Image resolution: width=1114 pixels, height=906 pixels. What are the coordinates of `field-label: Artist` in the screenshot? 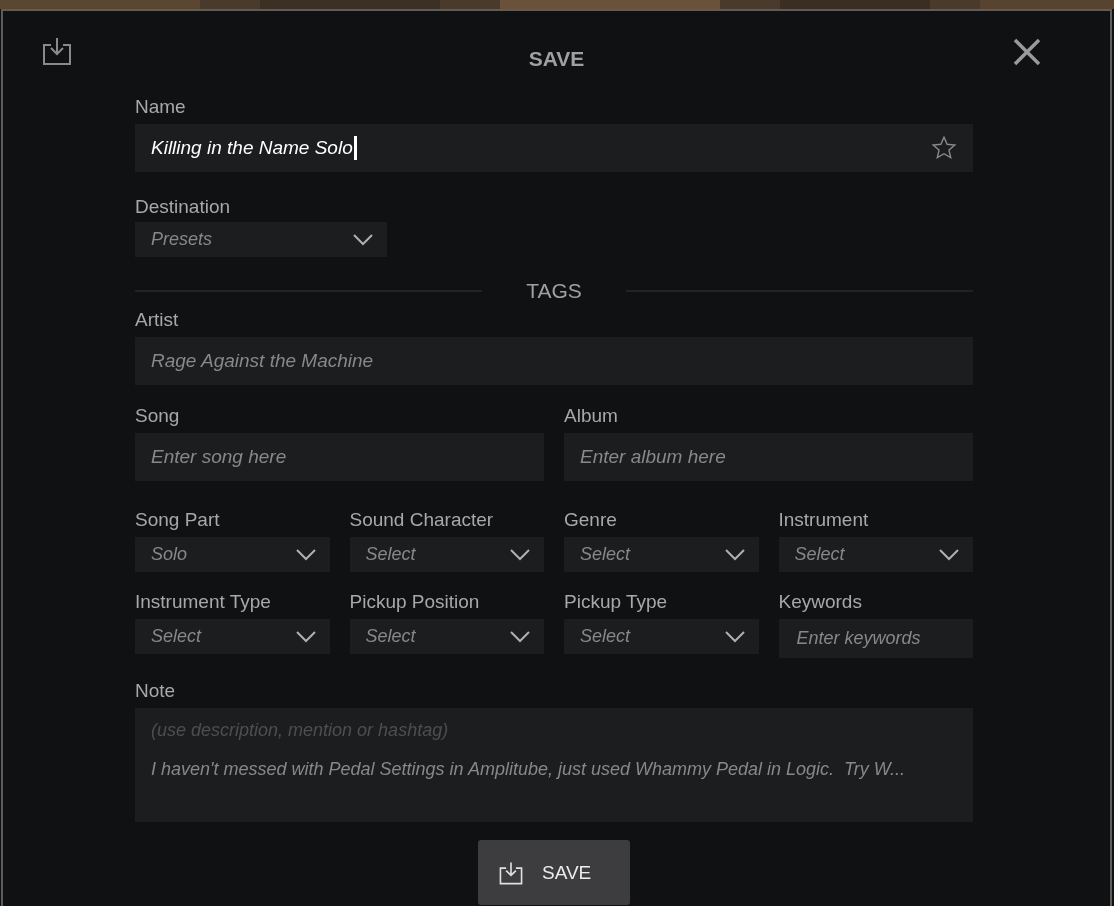 It's located at (157, 320).